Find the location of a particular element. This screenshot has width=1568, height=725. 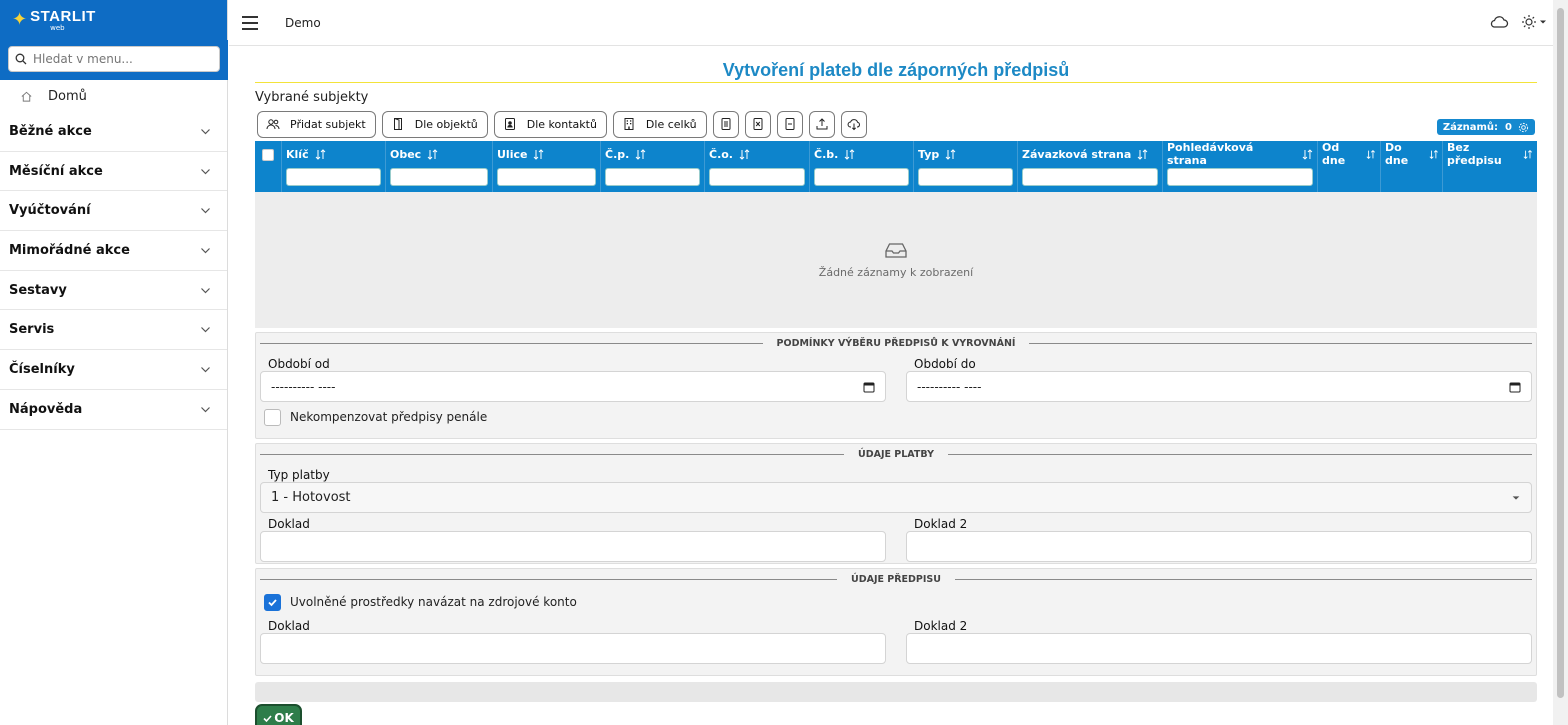

column-zavazkova-strana: Závazková strana is located at coordinates (1090, 166).